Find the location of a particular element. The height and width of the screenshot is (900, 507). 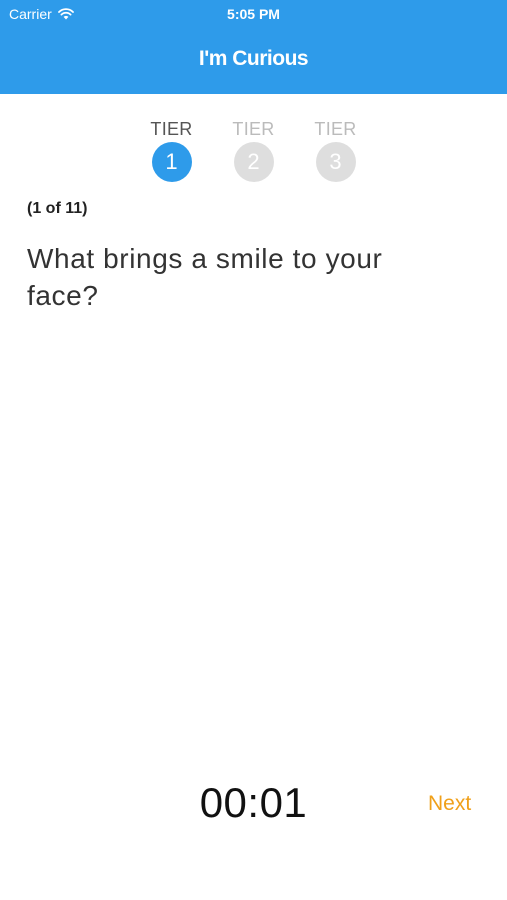

tier-2: TIER 2 is located at coordinates (253, 150).